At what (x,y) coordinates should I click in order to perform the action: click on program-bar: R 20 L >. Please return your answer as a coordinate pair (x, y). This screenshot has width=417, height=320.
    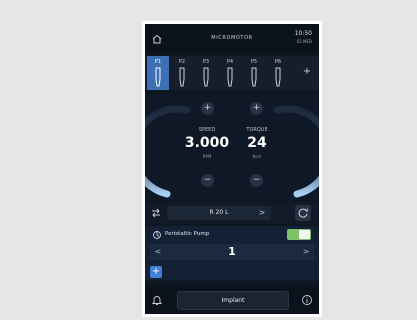
    Looking at the image, I should click on (232, 213).